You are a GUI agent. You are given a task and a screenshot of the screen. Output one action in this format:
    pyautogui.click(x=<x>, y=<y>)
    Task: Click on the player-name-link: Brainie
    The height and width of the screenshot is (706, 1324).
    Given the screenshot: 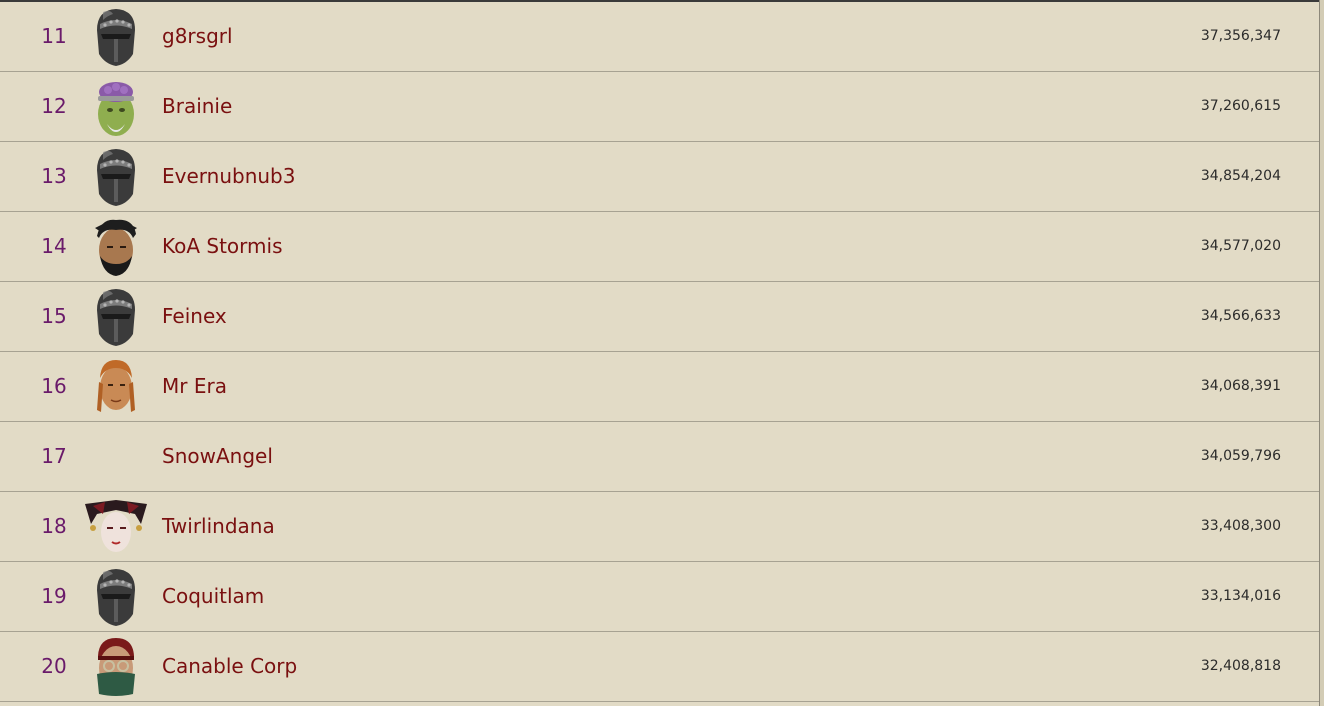 What is the action you would take?
    pyautogui.click(x=197, y=106)
    